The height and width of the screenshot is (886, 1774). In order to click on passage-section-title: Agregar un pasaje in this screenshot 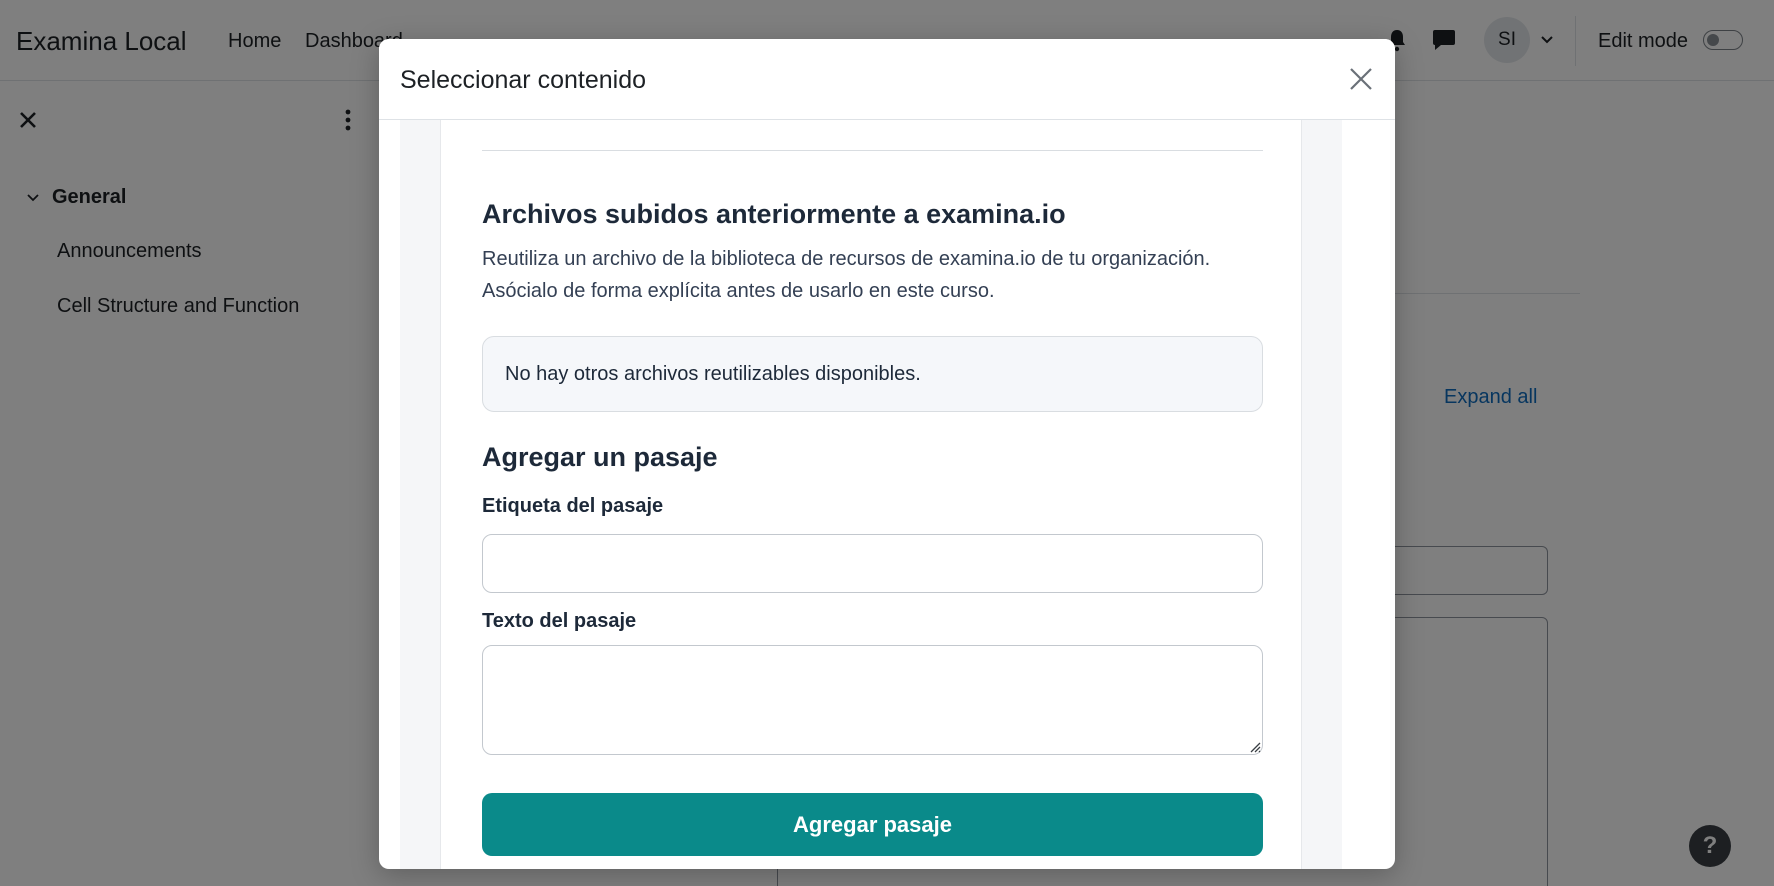, I will do `click(600, 457)`.